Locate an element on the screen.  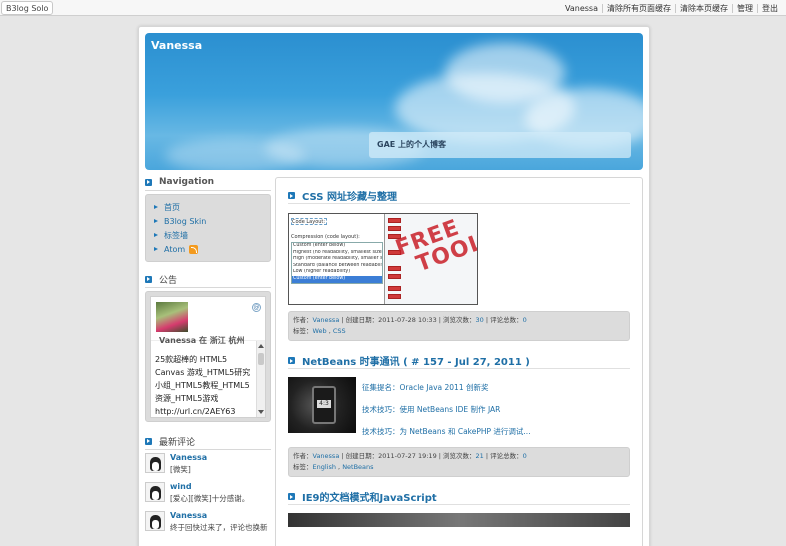
comment-item: wind [爱心][微笑]十分感谢。 is located at coordinates (208, 496).